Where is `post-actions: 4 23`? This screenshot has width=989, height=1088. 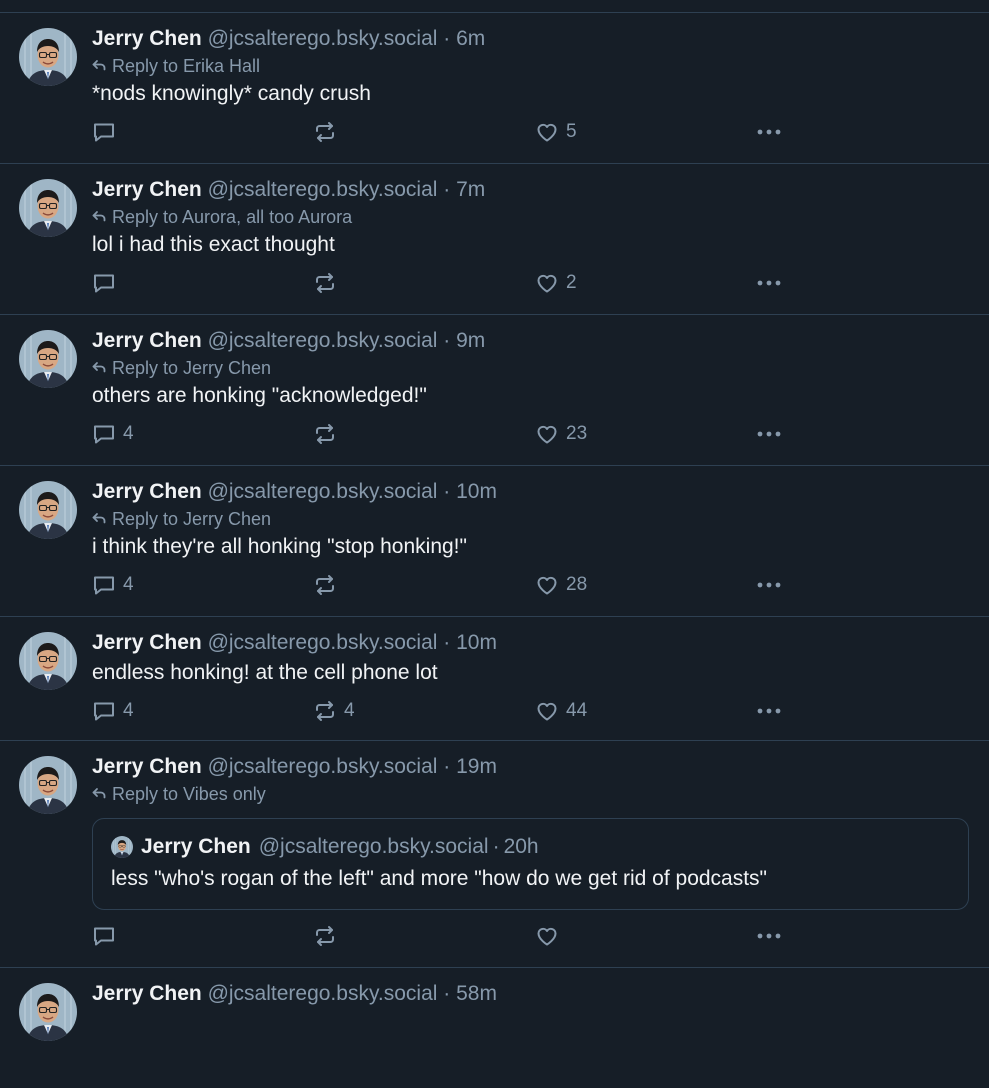
post-actions: 4 23 is located at coordinates (484, 436).